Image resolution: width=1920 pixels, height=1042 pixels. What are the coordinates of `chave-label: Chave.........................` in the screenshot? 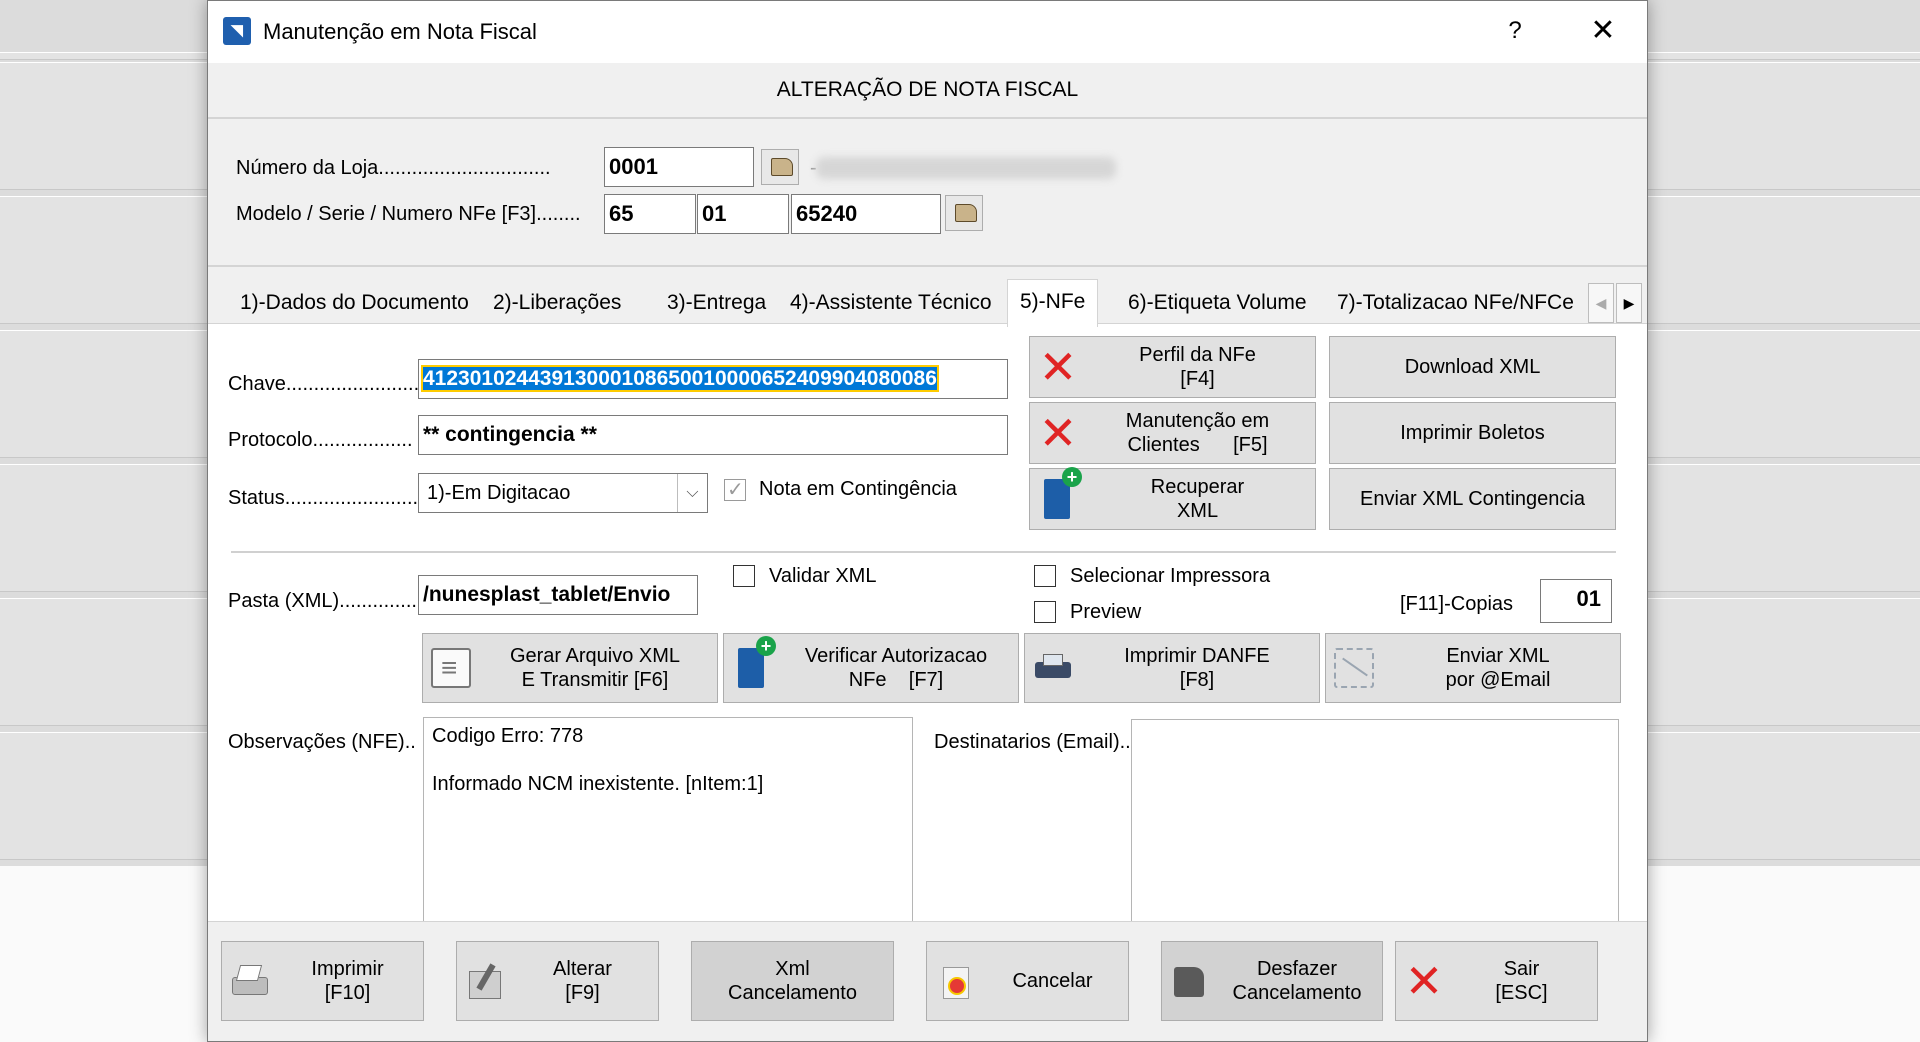 It's located at (326, 384).